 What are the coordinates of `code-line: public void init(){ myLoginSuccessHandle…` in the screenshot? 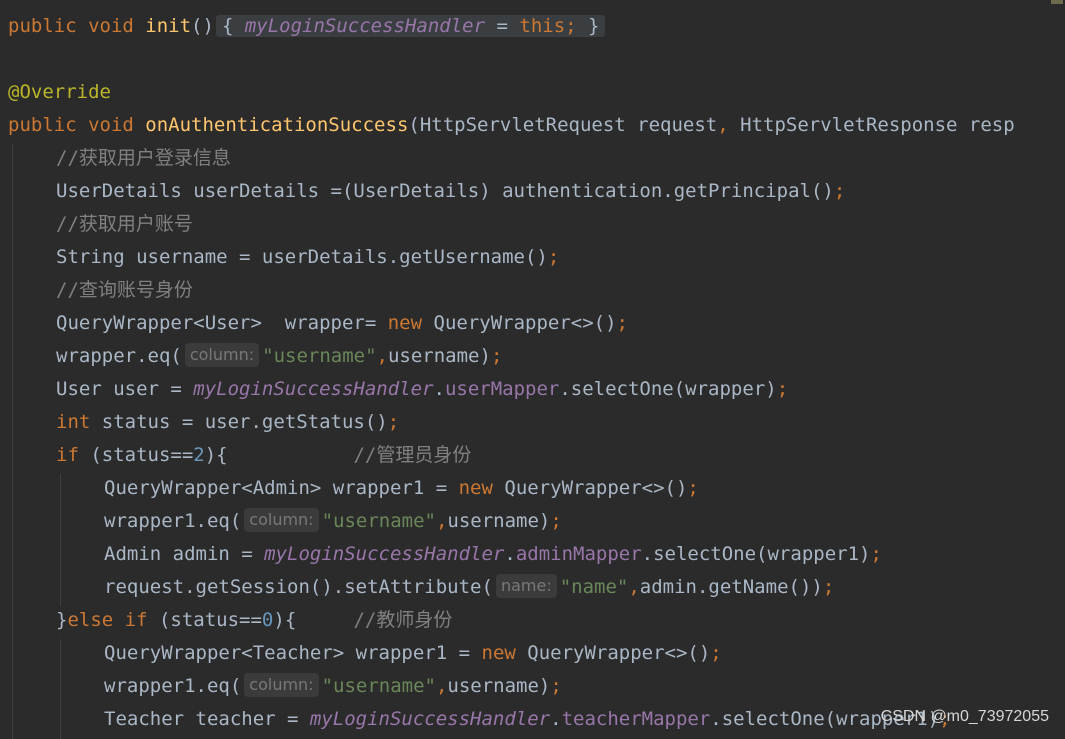 It's located at (307, 26).